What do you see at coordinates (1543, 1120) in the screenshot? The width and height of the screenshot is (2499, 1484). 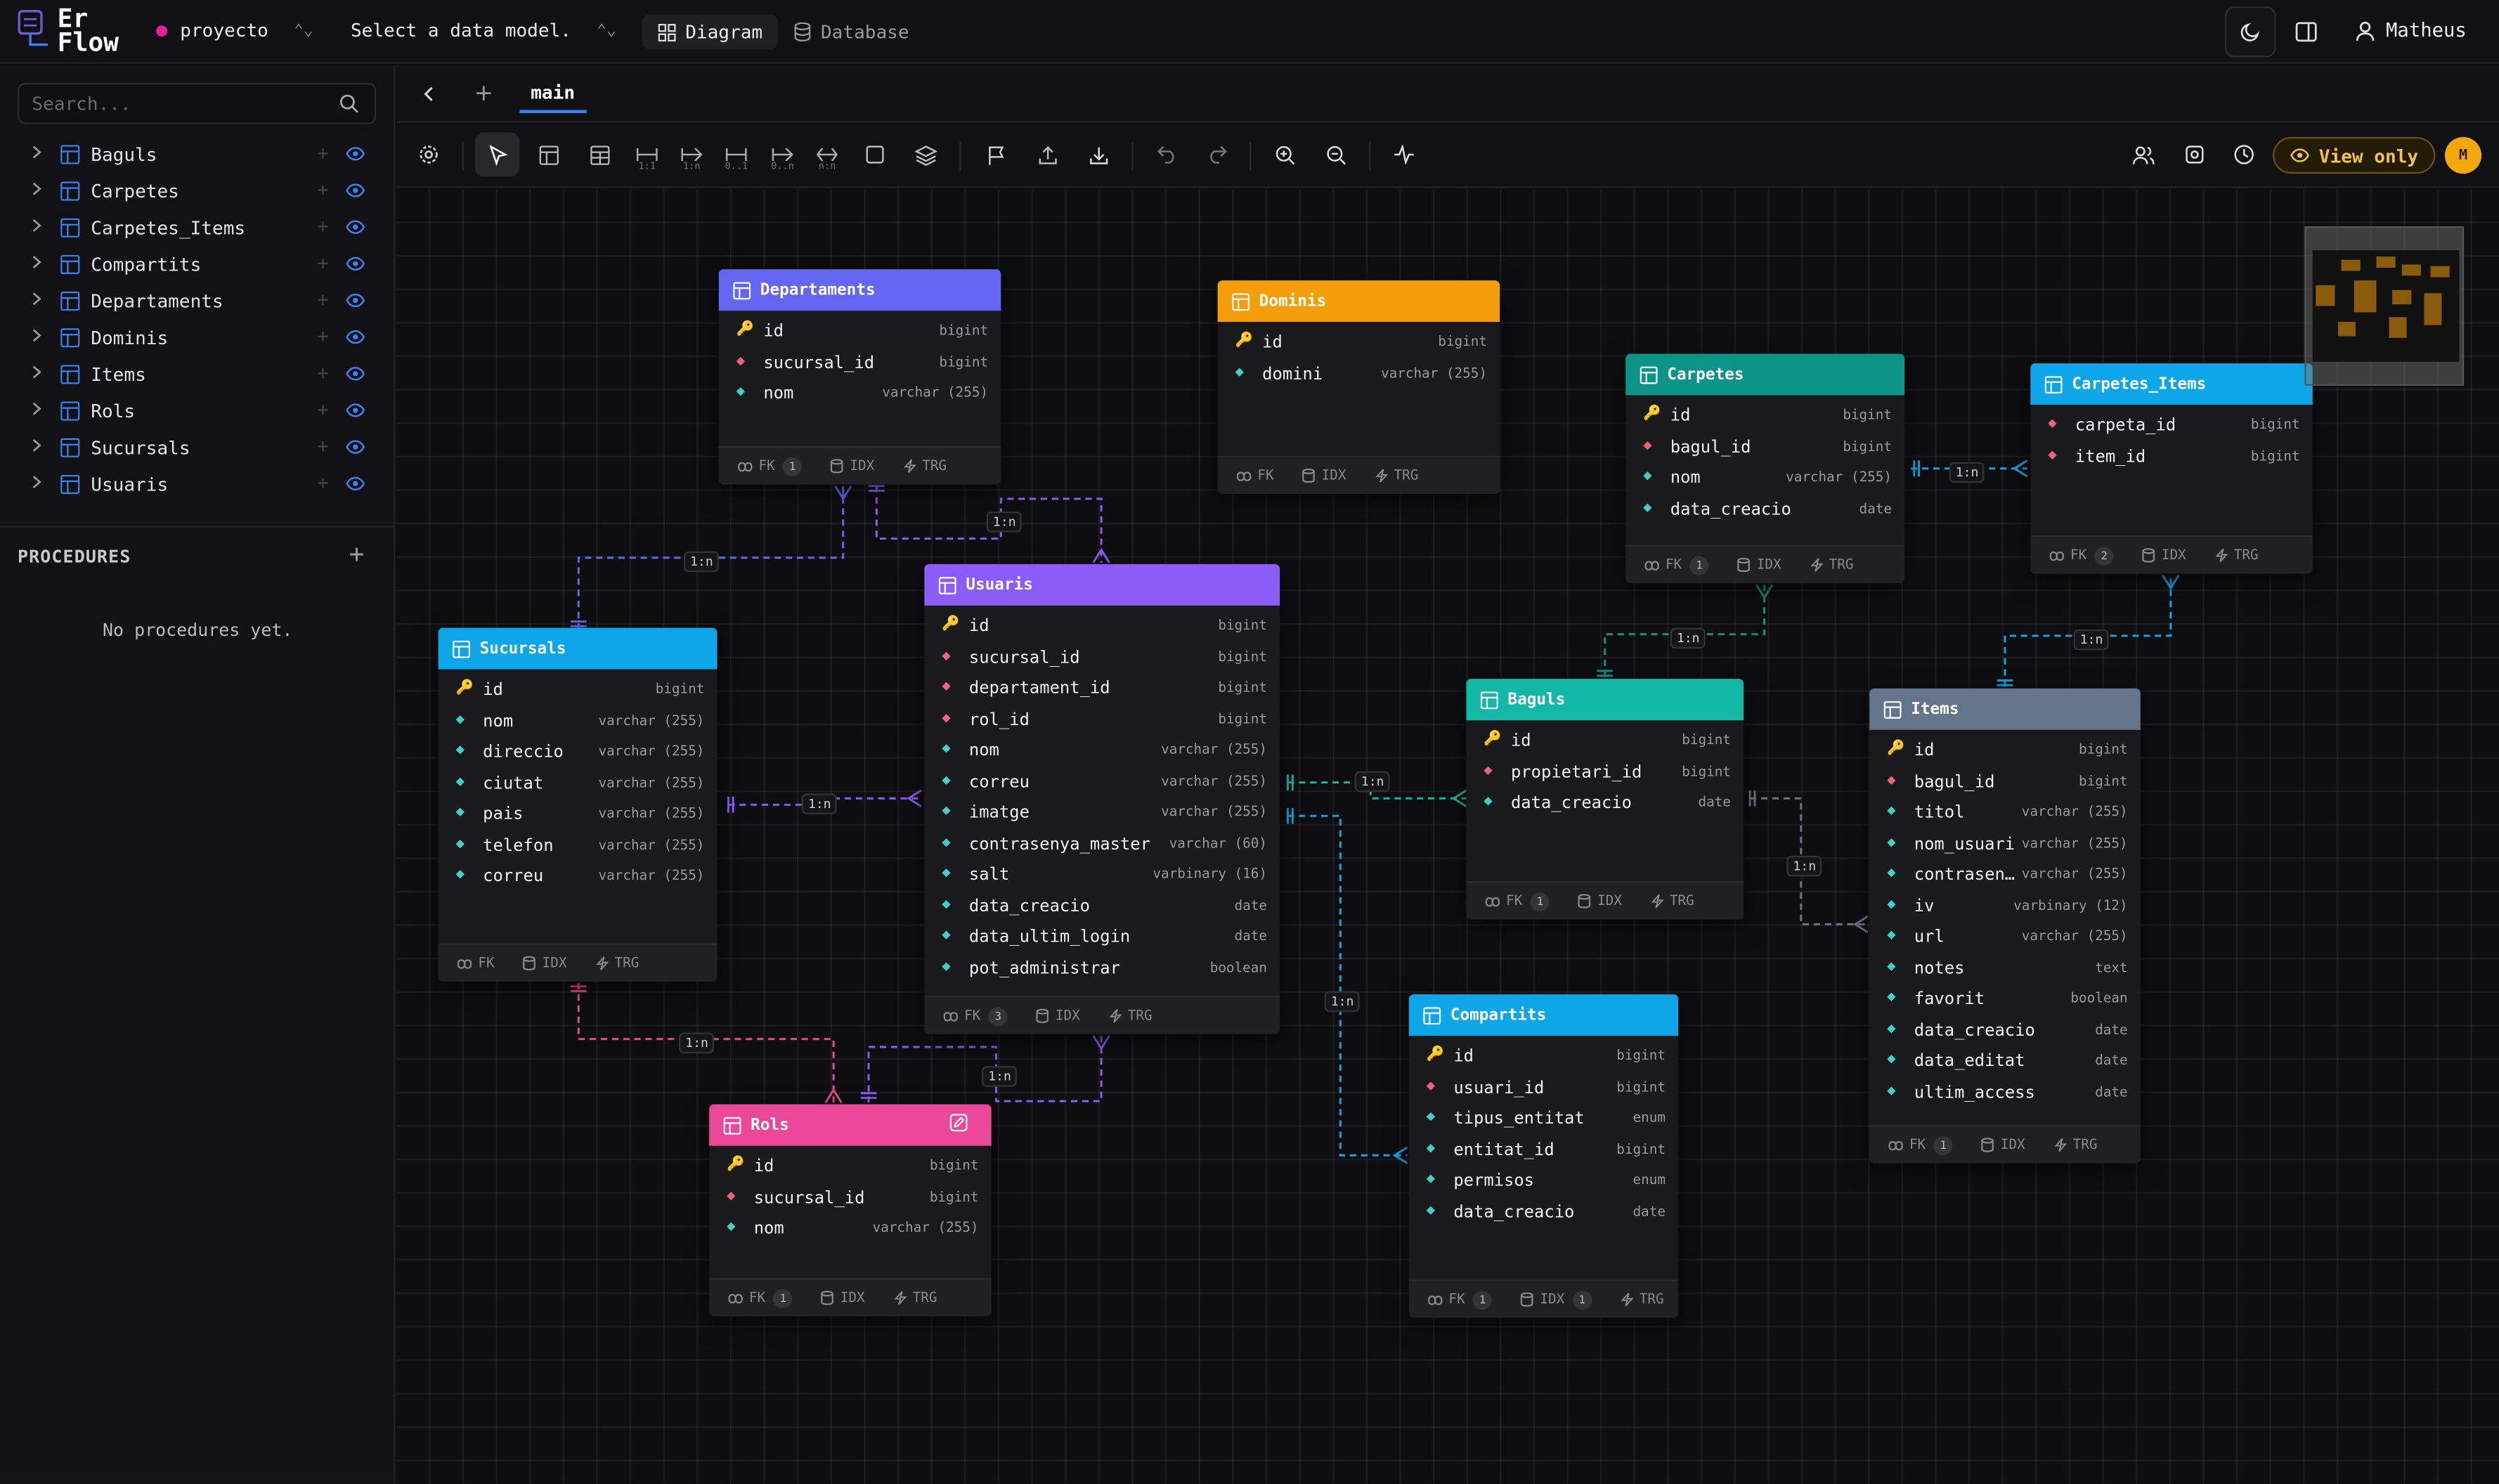 I see `column-row: ◆ tipus_entitat enum` at bounding box center [1543, 1120].